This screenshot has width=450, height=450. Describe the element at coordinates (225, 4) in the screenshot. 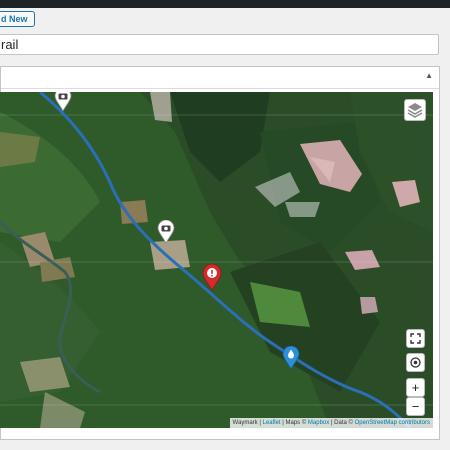

I see `admin-top-bar` at that location.